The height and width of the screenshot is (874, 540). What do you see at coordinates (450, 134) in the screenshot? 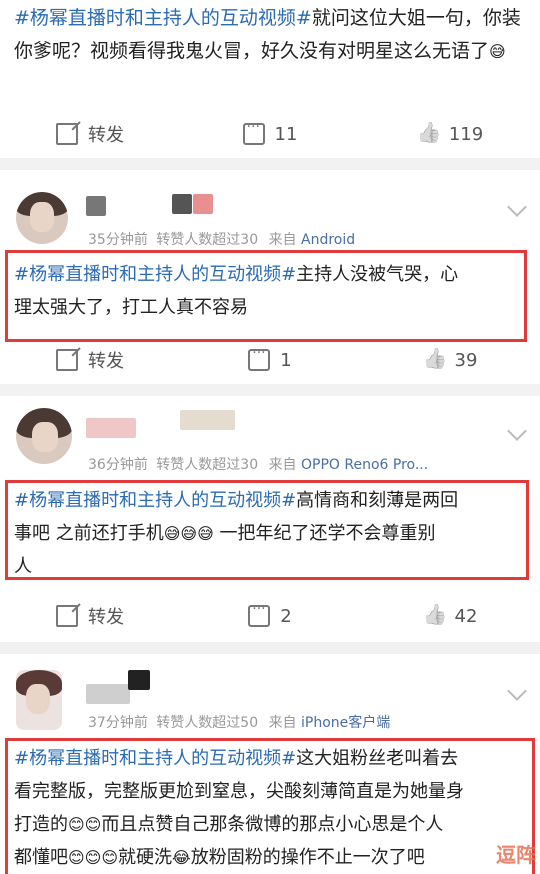
I see `like-button: 119` at bounding box center [450, 134].